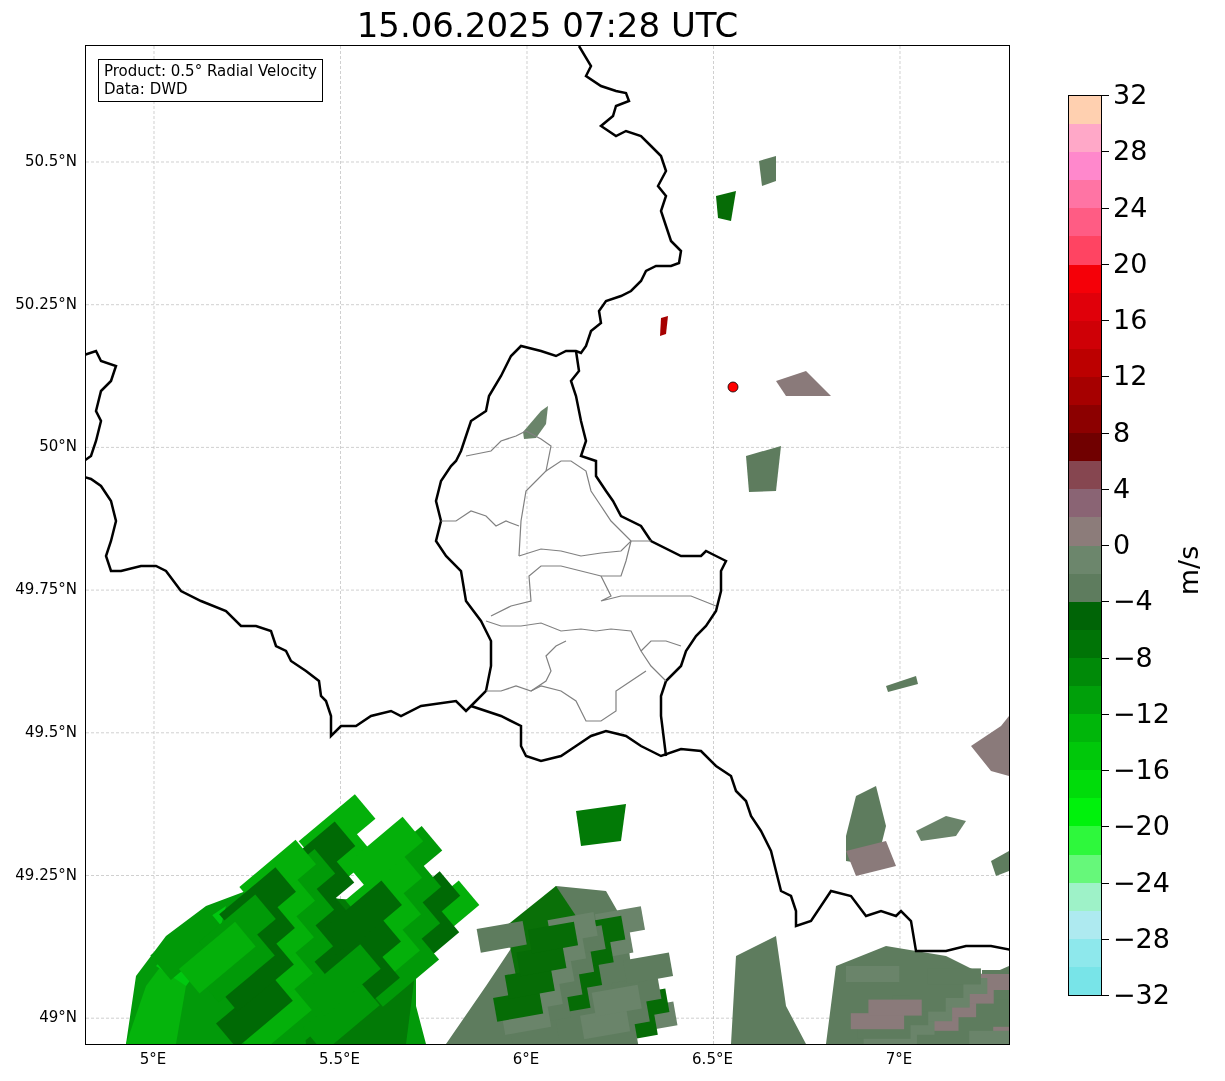  I want to click on longitude-label: 6°E, so click(526, 1059).